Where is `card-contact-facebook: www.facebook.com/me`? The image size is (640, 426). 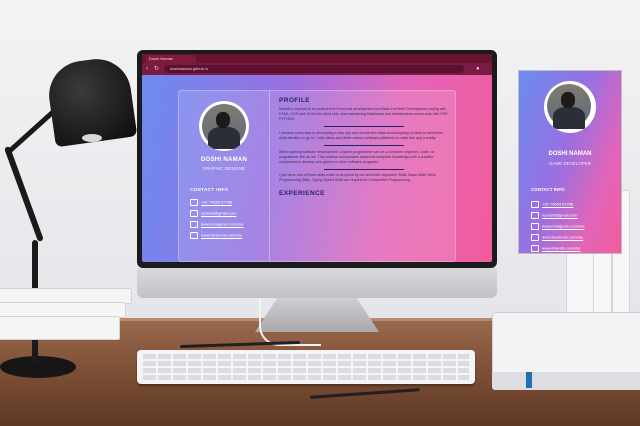 card-contact-facebook: www.facebook.com/me is located at coordinates (557, 237).